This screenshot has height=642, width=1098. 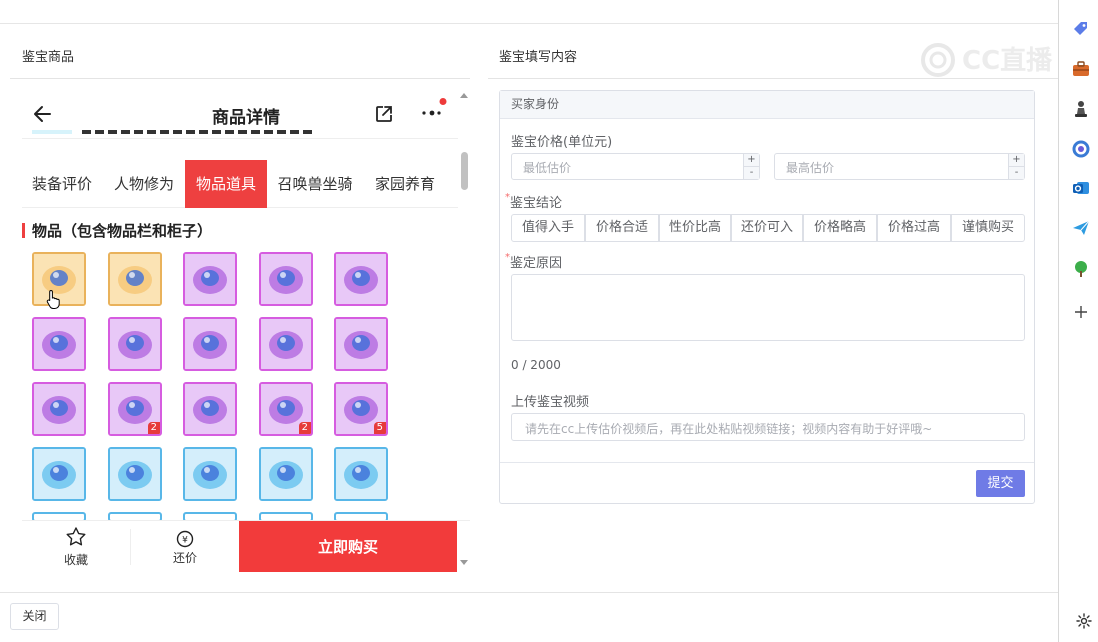 I want to click on outlook-icon, so click(x=1081, y=190).